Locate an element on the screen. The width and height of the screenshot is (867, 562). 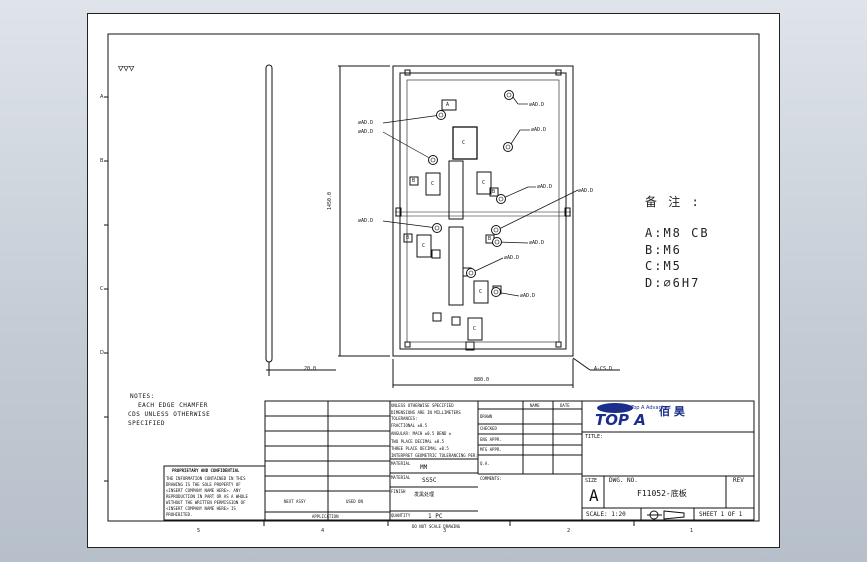
tb-scale: SCALE: 1:20 is located at coordinates (606, 514).